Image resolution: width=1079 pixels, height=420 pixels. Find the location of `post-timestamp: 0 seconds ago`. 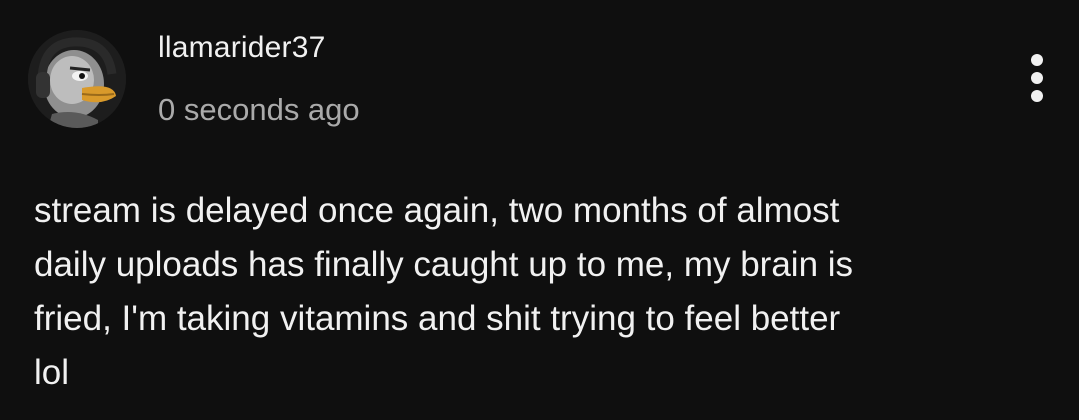

post-timestamp: 0 seconds ago is located at coordinates (259, 109).